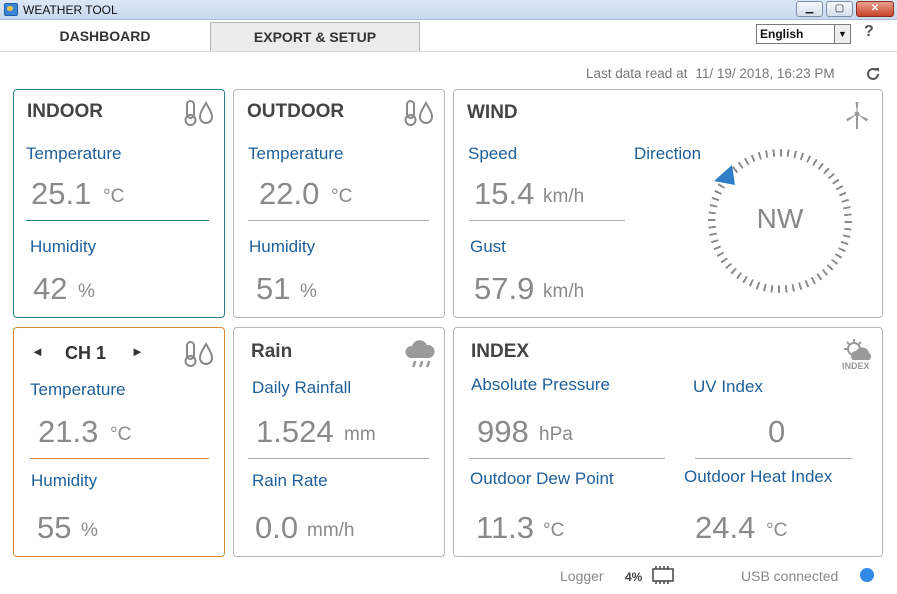 This screenshot has height=594, width=897. What do you see at coordinates (121, 434) in the screenshot?
I see `channel-temperature-unit: °C` at bounding box center [121, 434].